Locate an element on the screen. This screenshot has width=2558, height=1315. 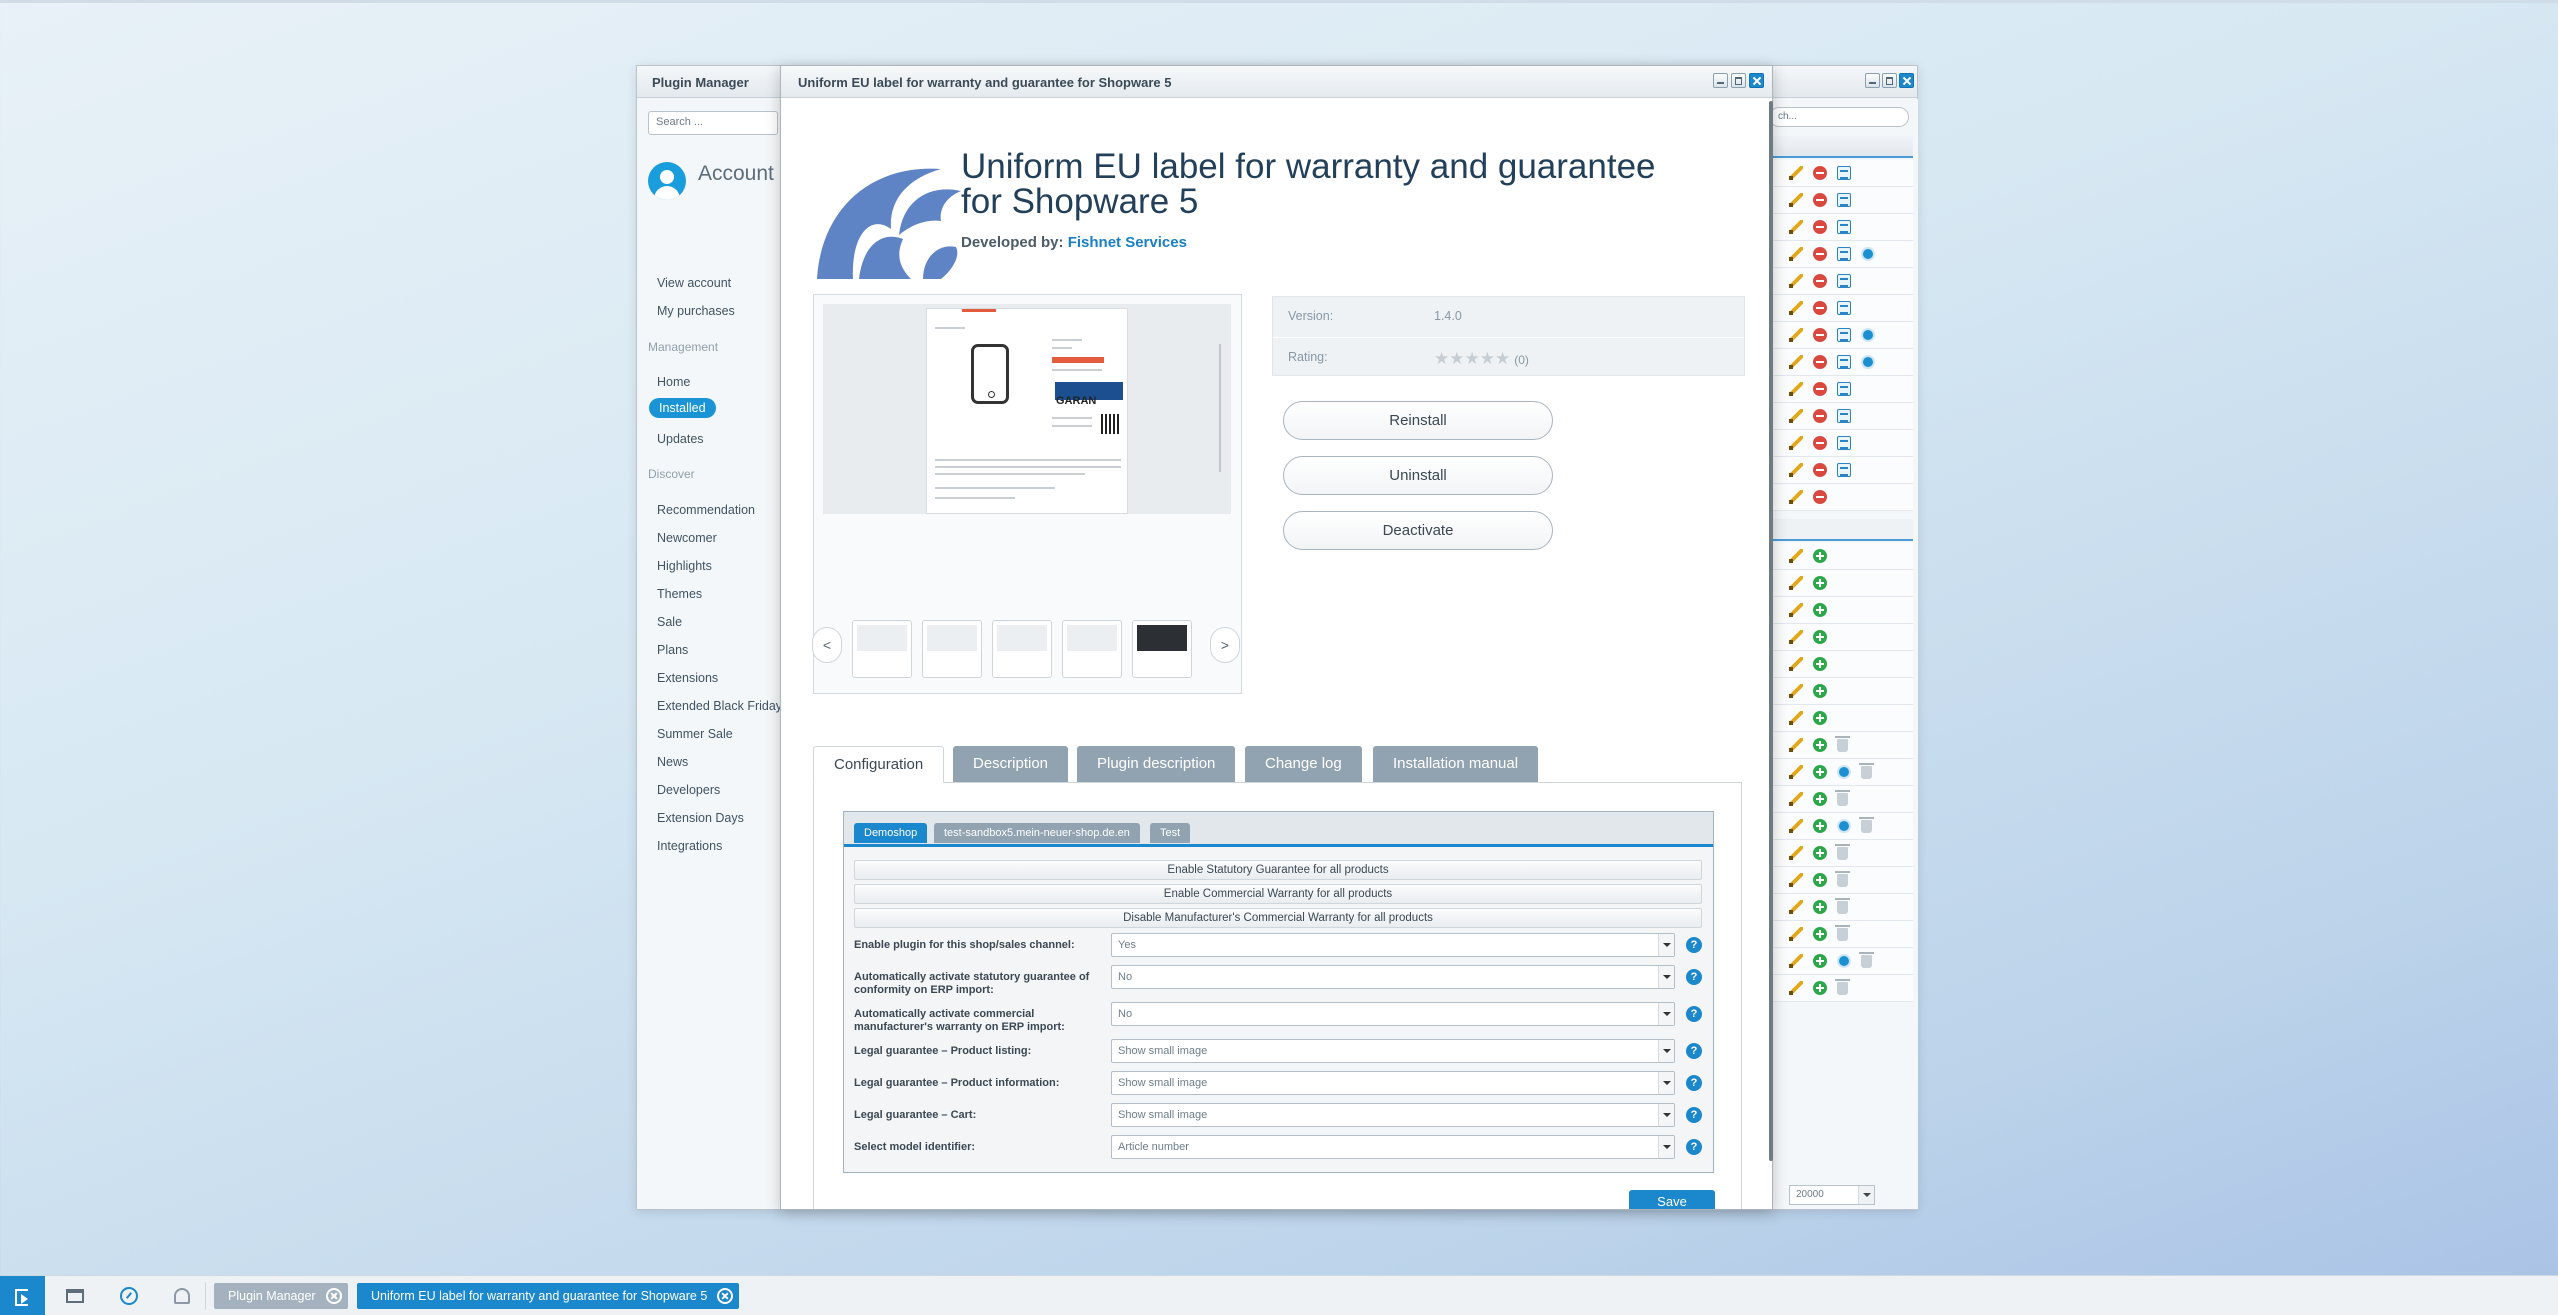
nav-integrations: Integrations is located at coordinates (689, 846).